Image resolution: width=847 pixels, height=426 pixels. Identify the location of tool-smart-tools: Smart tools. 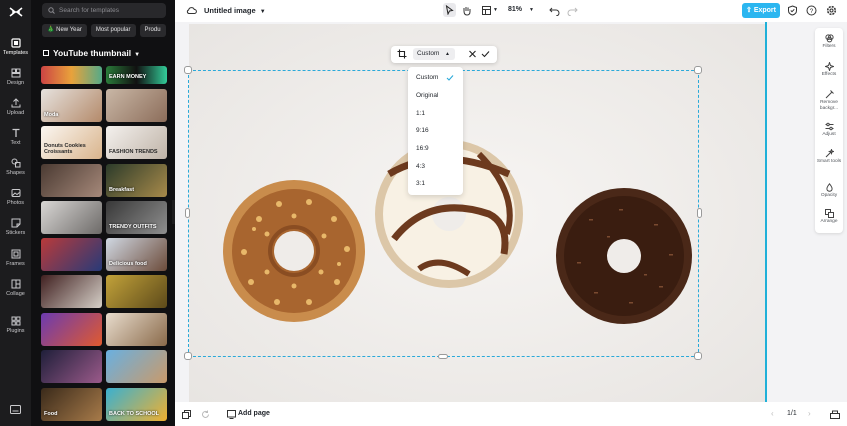
(829, 157).